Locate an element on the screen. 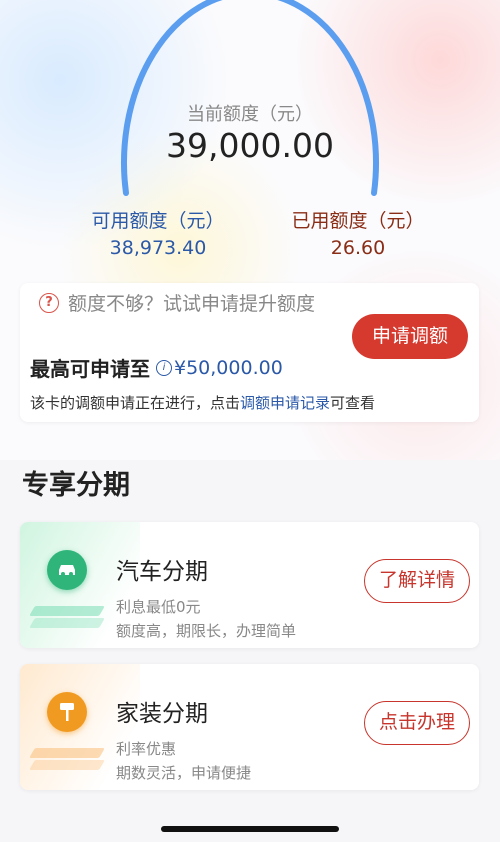 The height and width of the screenshot is (842, 500). max-apply-row: 最高可申请至 i ¥50,000.00 is located at coordinates (156, 367).